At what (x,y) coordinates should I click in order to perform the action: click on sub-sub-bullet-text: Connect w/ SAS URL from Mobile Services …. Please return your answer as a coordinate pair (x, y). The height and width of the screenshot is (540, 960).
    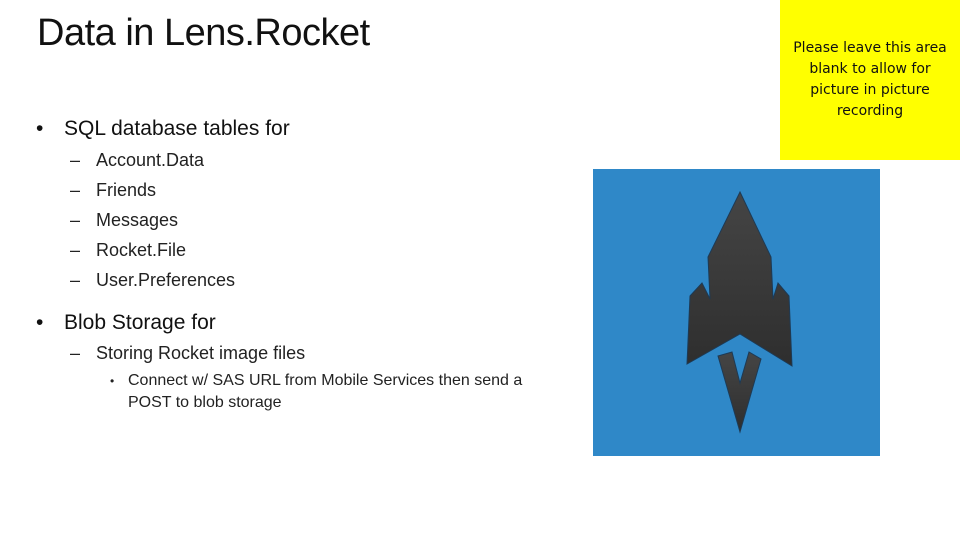
    Looking at the image, I should click on (325, 391).